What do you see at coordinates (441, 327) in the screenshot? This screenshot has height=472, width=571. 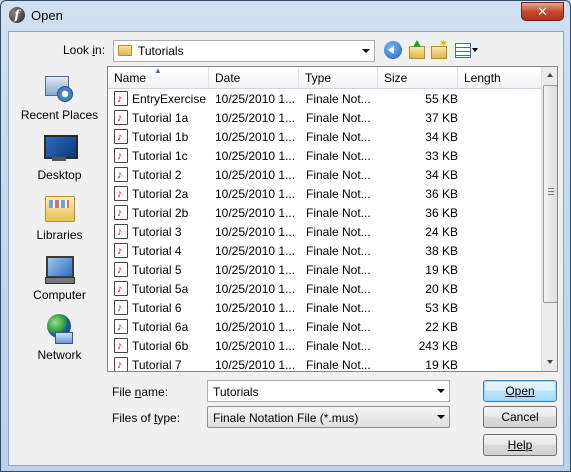 I see `file-size-cell: 22 KB` at bounding box center [441, 327].